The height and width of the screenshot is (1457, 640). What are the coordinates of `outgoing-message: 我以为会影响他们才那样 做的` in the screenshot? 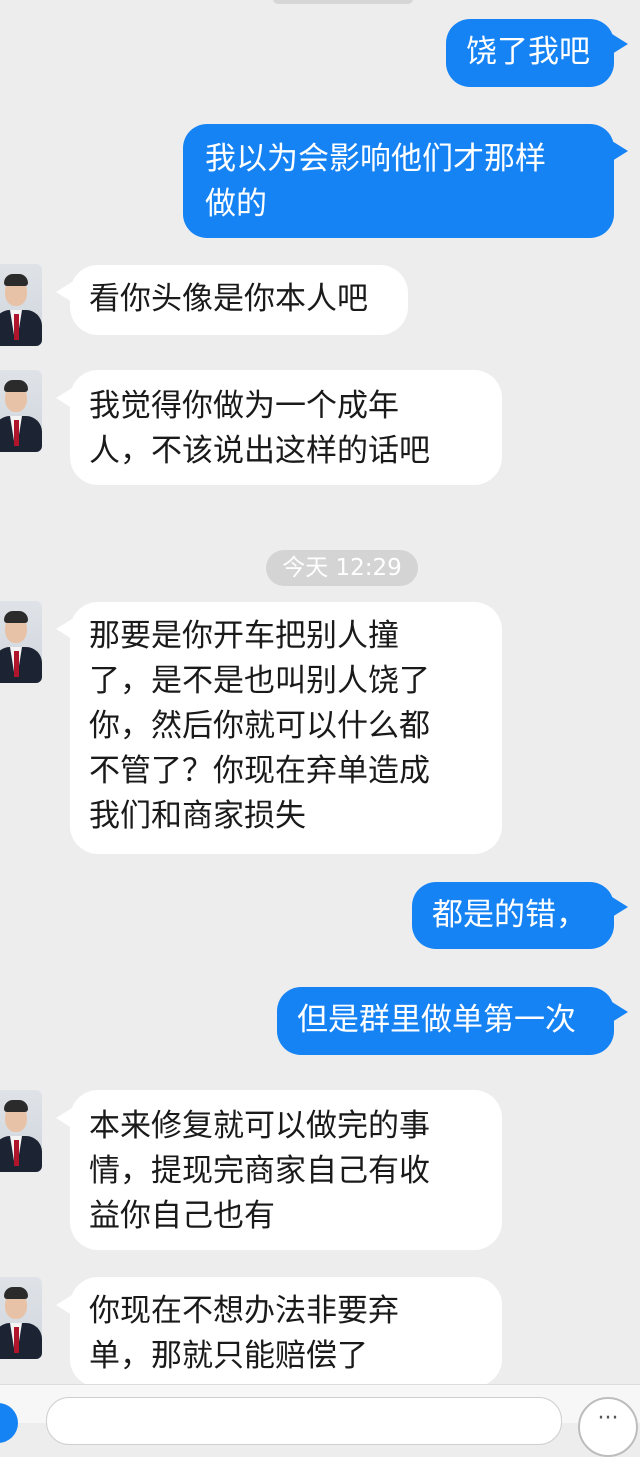 It's located at (398, 181).